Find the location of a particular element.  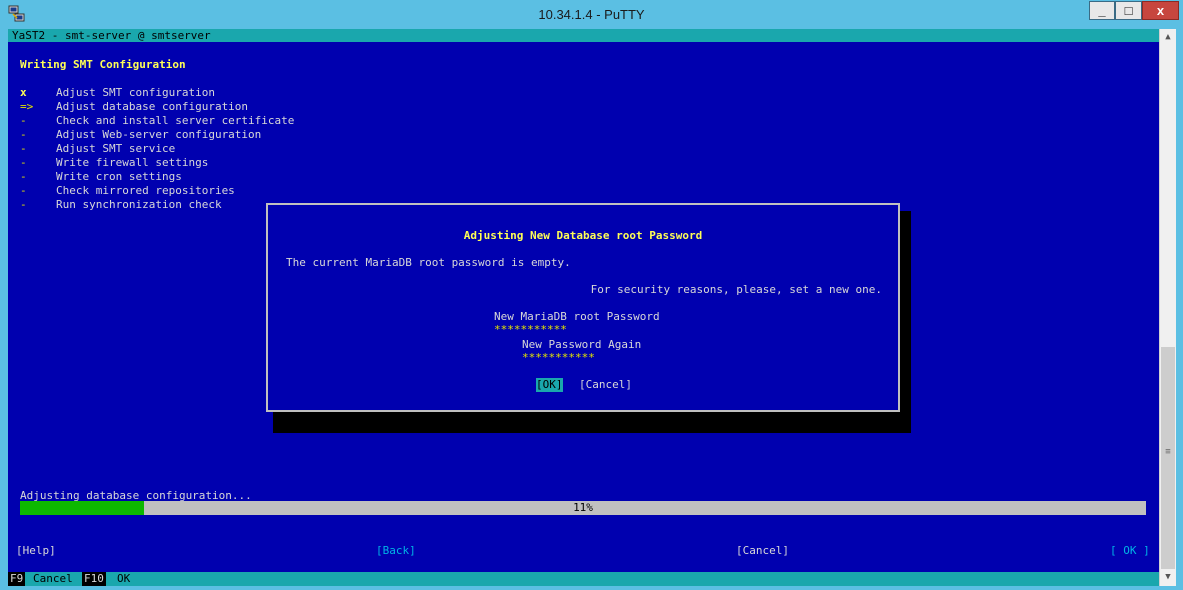

vertical-scrollbar: ▲ ≡ ▼ is located at coordinates (1167, 307).